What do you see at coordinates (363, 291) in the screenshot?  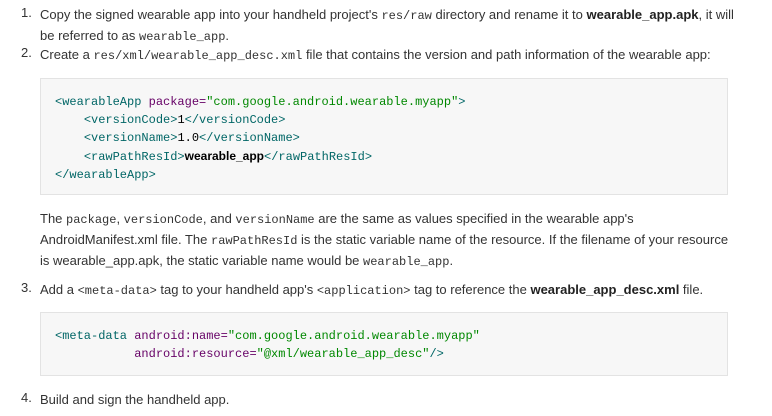 I see `inline-code: <application>` at bounding box center [363, 291].